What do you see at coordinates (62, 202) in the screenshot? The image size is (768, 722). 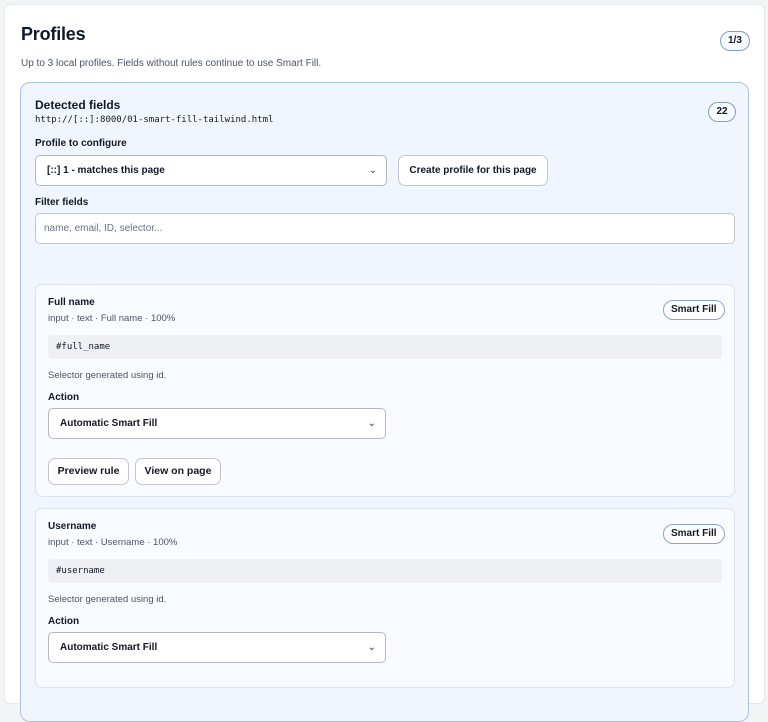 I see `filter-label: Filter fields` at bounding box center [62, 202].